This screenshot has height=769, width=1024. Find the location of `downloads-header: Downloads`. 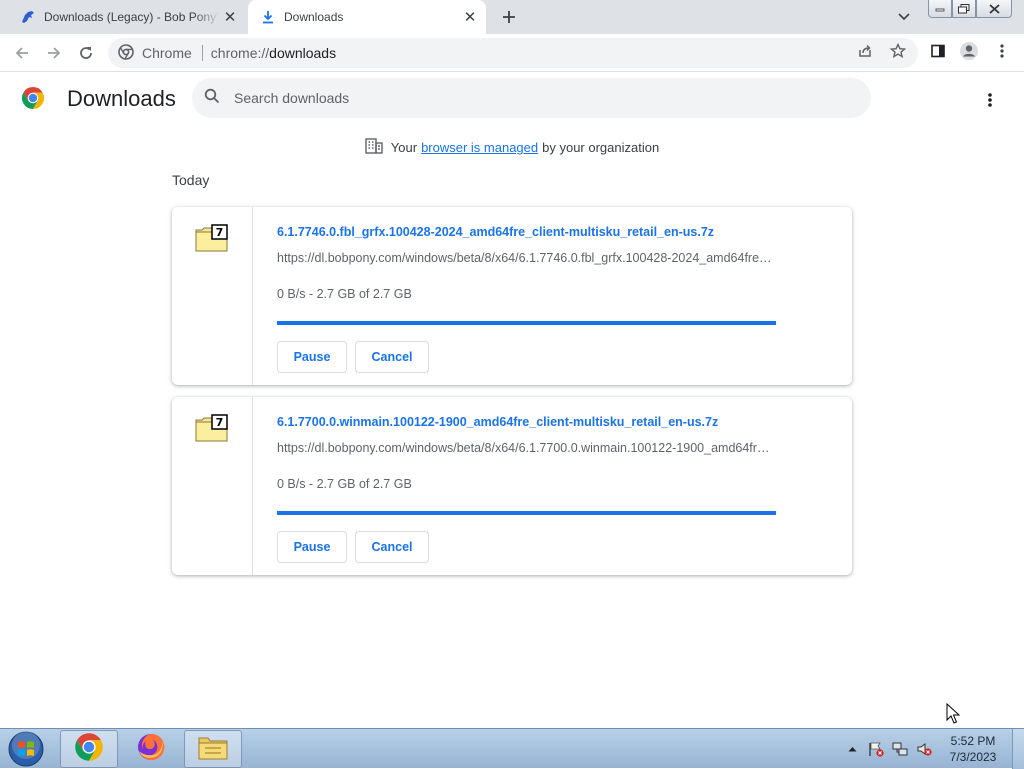

downloads-header: Downloads is located at coordinates (512, 100).